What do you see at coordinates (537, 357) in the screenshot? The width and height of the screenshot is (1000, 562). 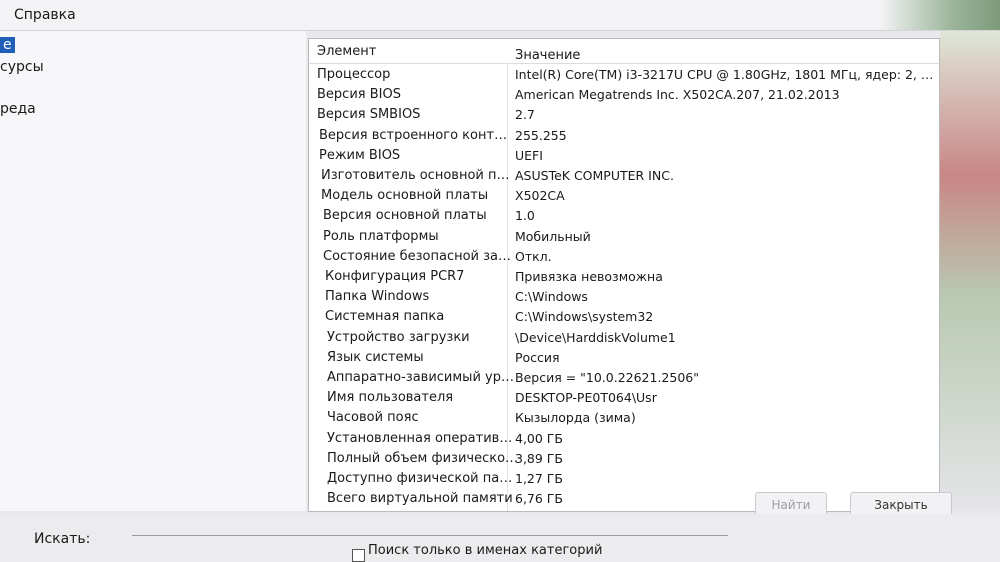 I see `row-item-value: Россия` at bounding box center [537, 357].